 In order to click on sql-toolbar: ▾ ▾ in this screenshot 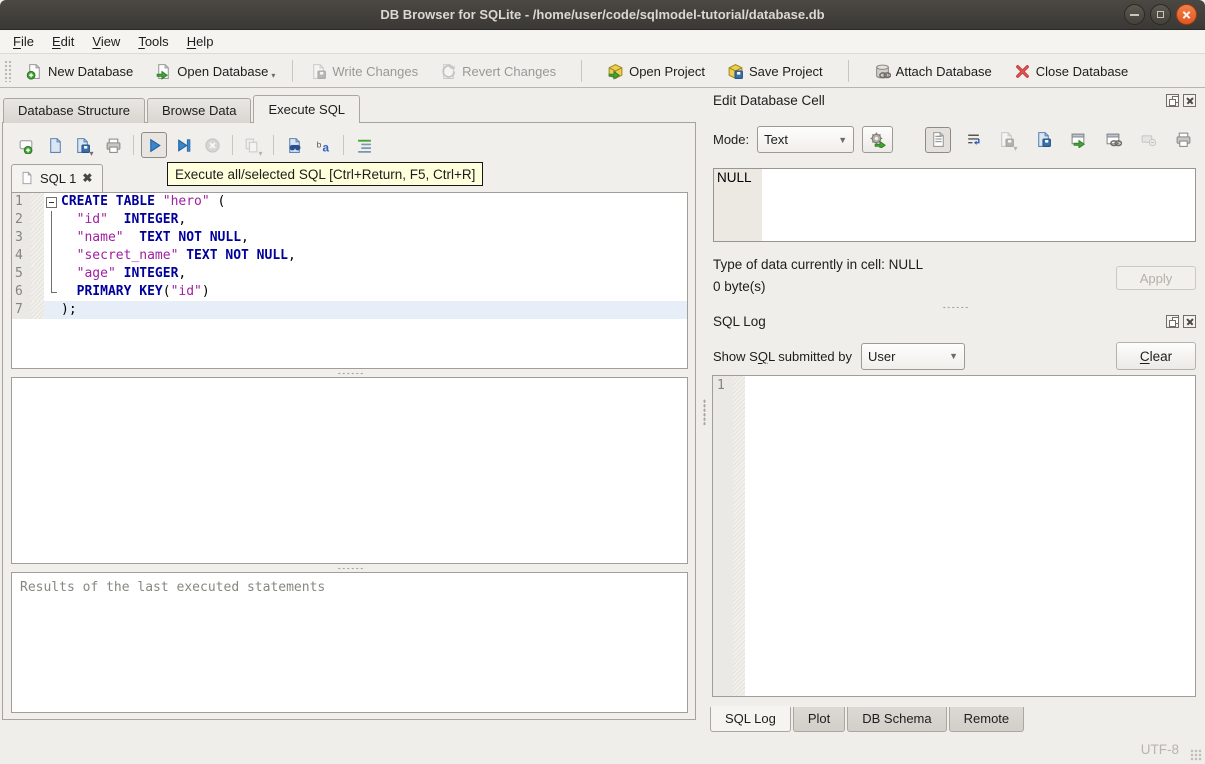, I will do `click(349, 146)`.